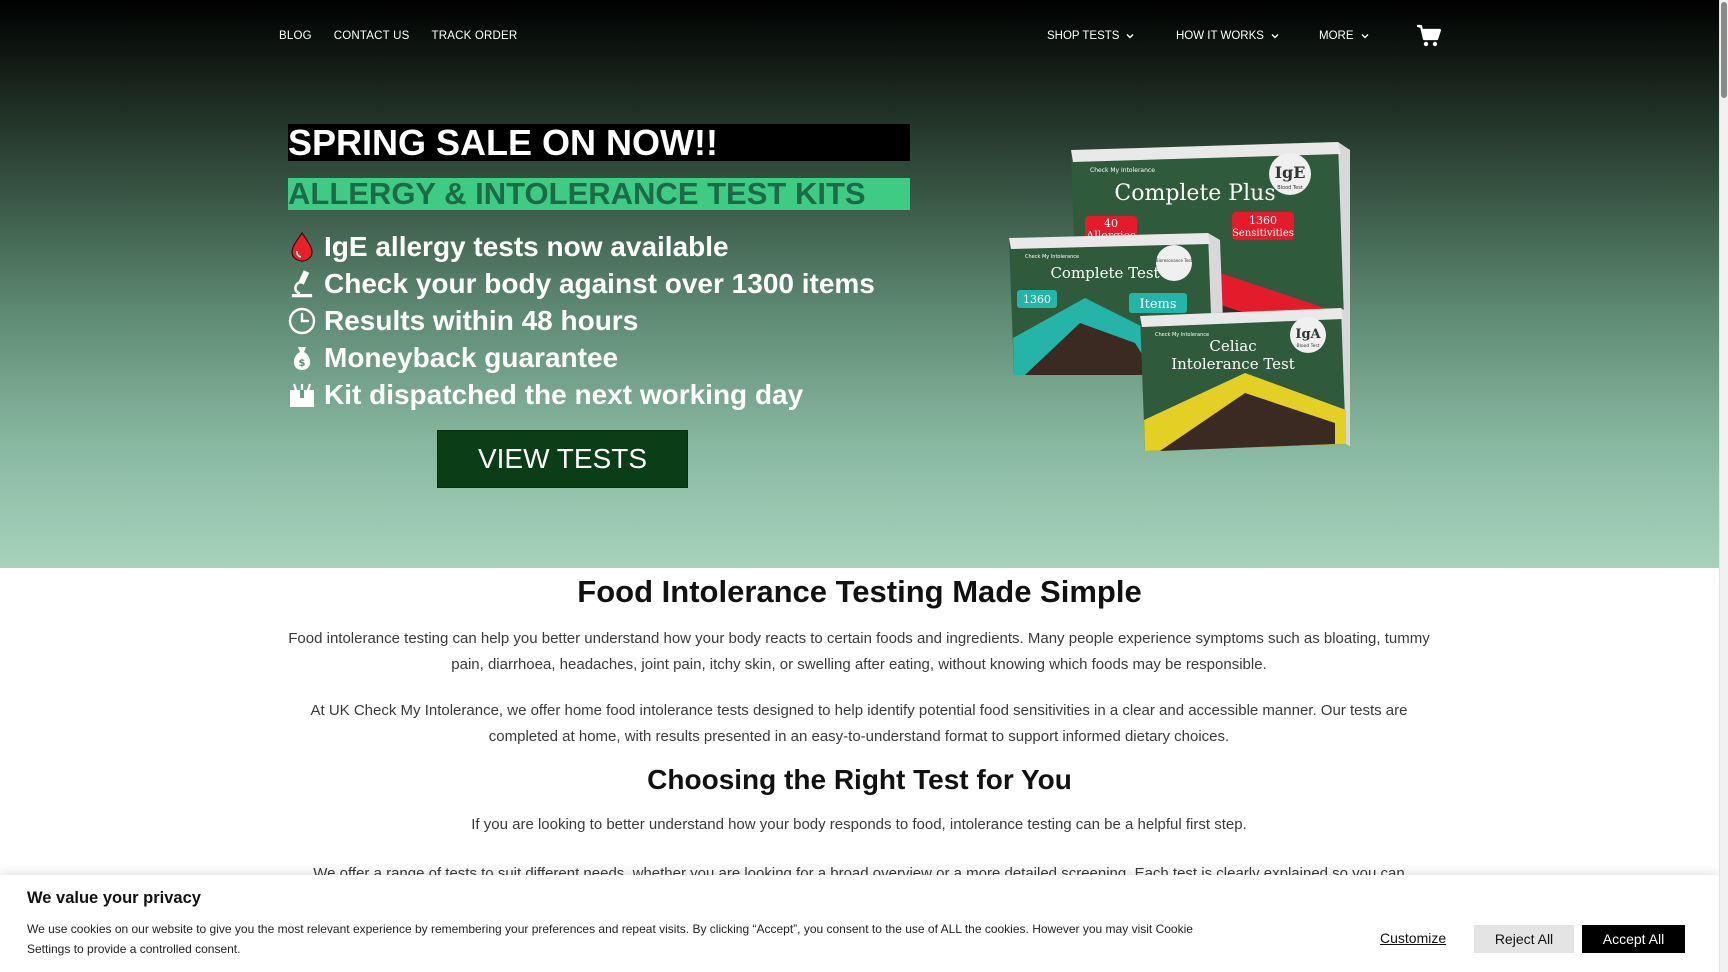 The width and height of the screenshot is (1728, 972). I want to click on feature-text: Results within 48 hours, so click(481, 320).